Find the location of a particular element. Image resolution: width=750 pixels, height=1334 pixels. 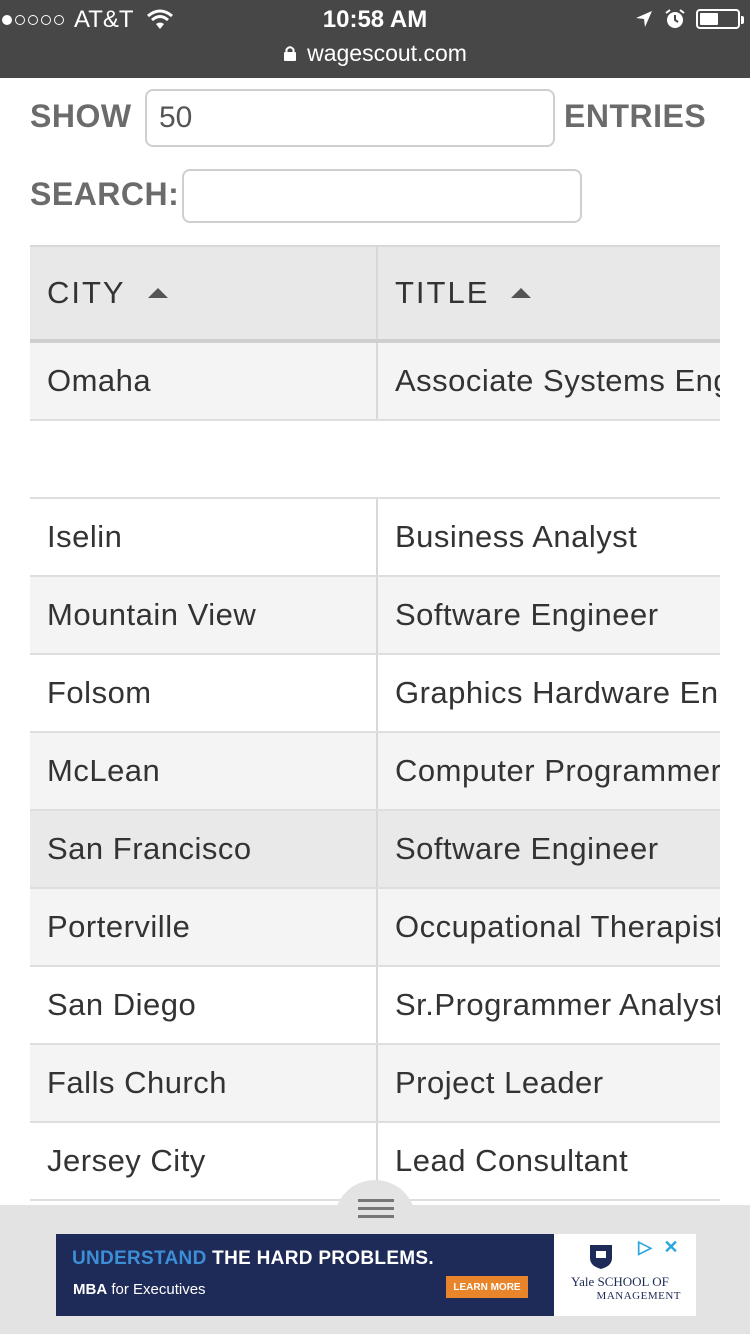

search-input is located at coordinates (382, 196).